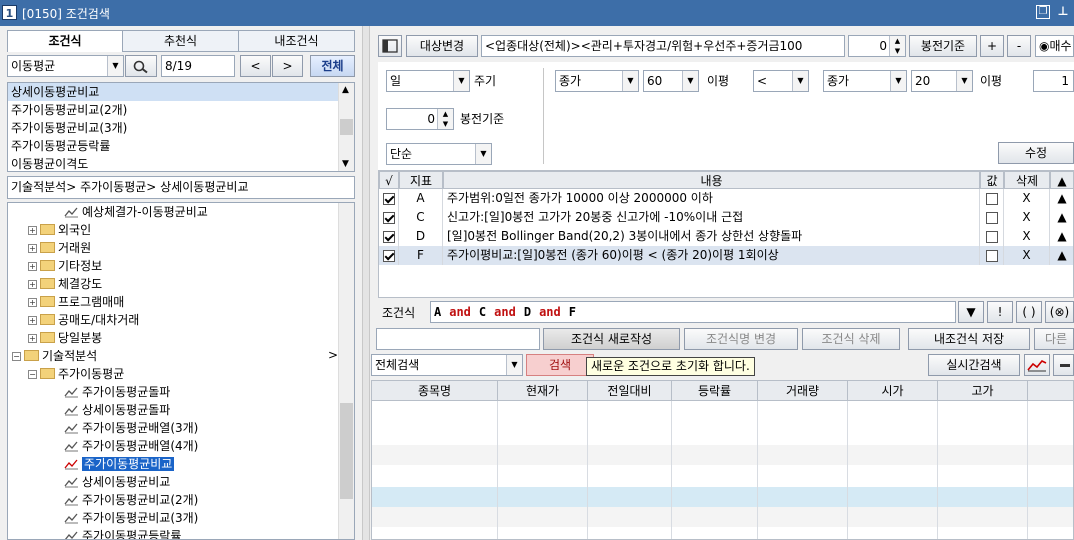 This screenshot has height=540, width=1074. Describe the element at coordinates (1054, 46) in the screenshot. I see `buy-radio: ◉매수` at that location.